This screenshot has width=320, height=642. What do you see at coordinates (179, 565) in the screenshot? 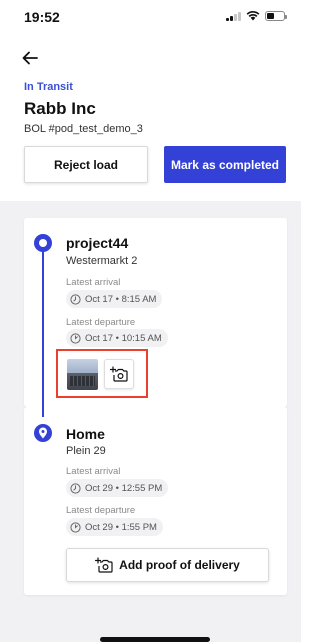
I see `pod-button-label: Add proof of delivery` at bounding box center [179, 565].